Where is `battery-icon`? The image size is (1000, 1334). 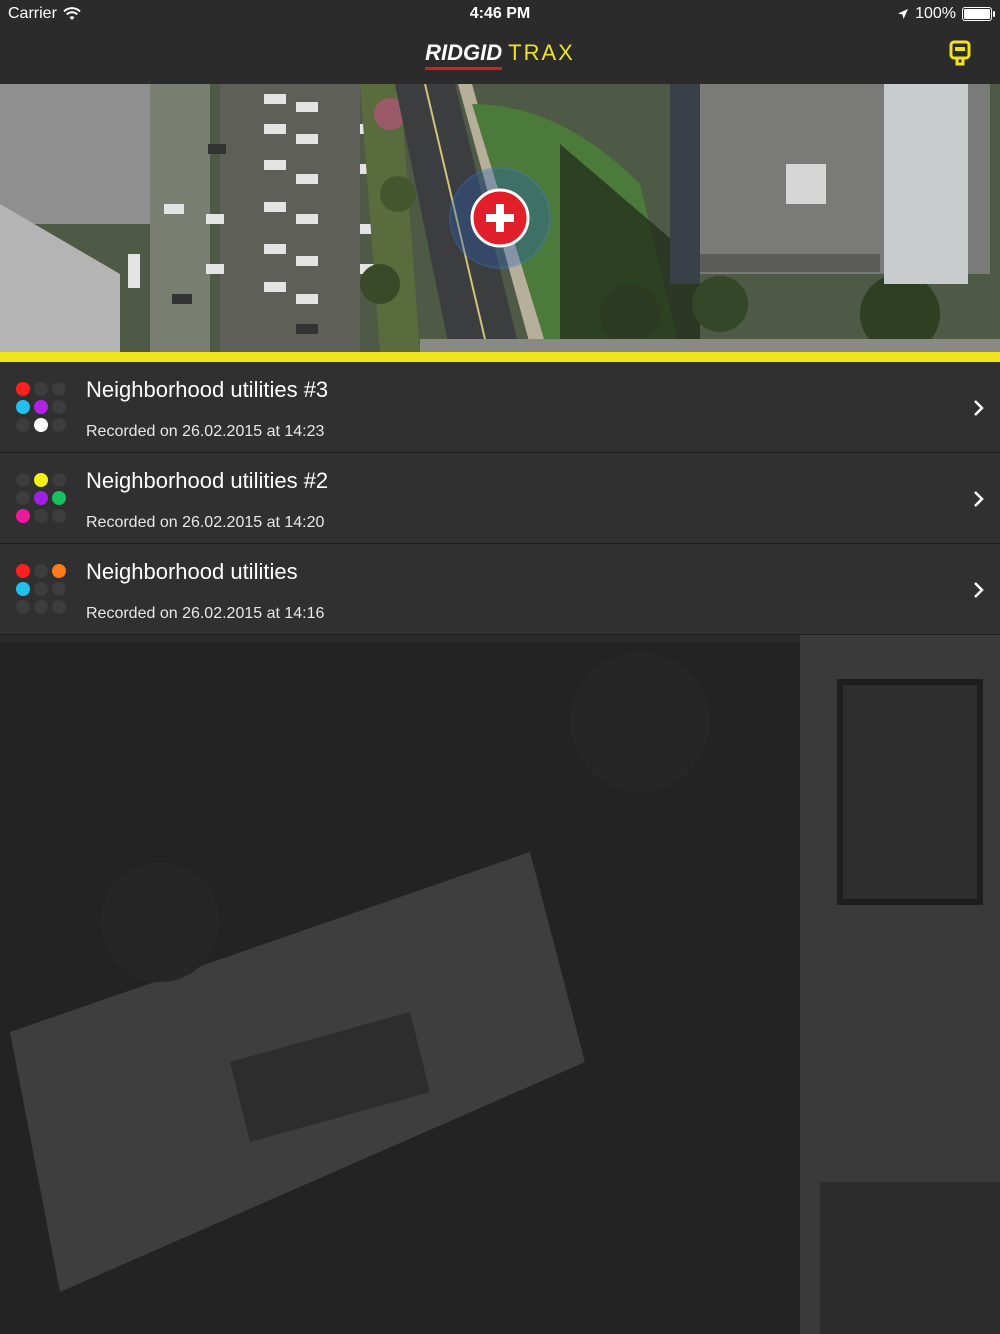 battery-icon is located at coordinates (978, 14).